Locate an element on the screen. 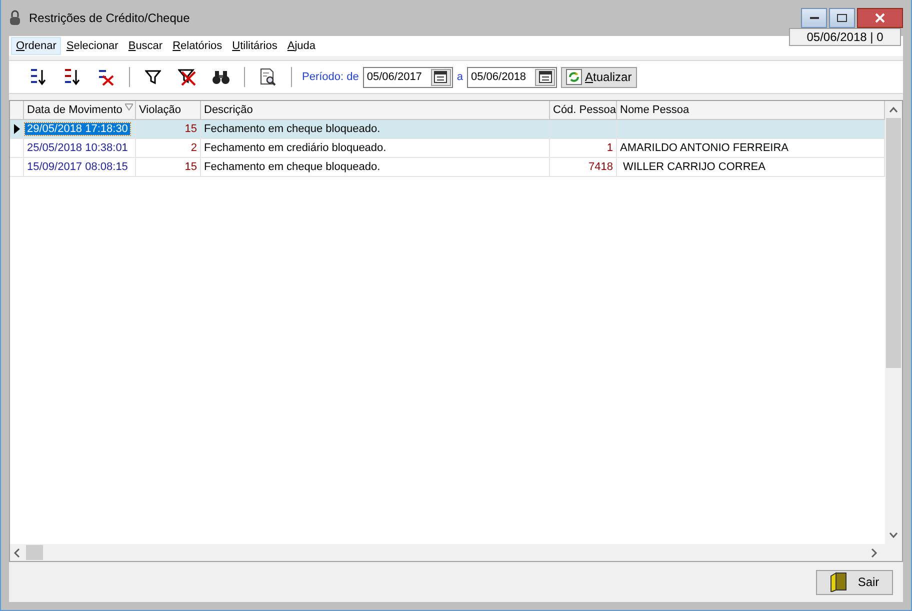  menu-item: Utilitários is located at coordinates (254, 46).